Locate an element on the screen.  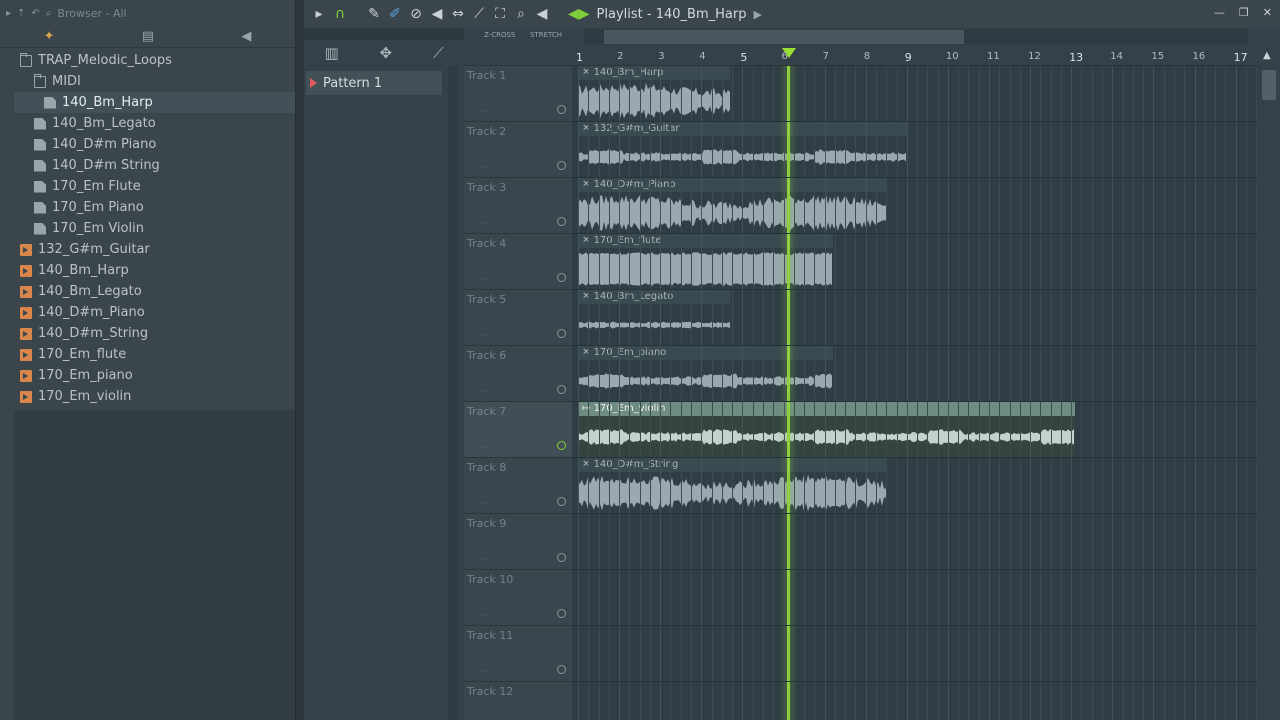
browser-item: 170_Em Violin is located at coordinates (154, 228).